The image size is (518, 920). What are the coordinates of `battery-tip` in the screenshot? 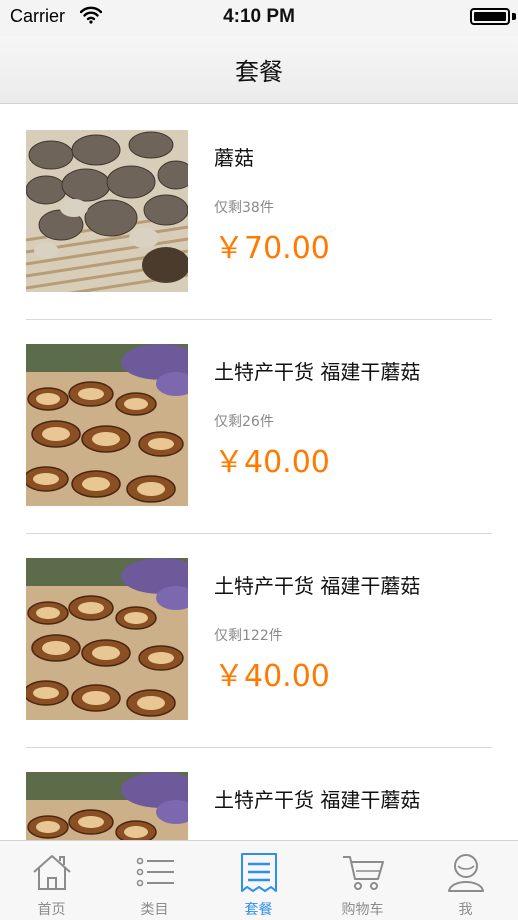 It's located at (514, 16).